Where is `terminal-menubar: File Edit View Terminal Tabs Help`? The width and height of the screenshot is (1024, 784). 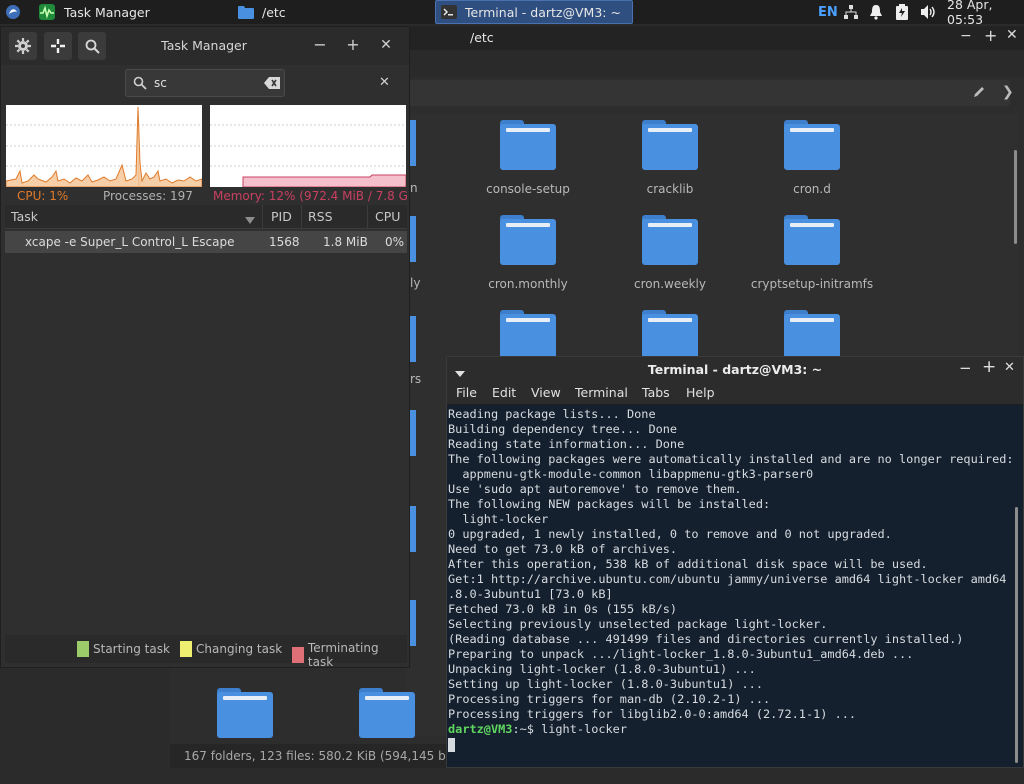
terminal-menubar: File Edit View Terminal Tabs Help is located at coordinates (735, 393).